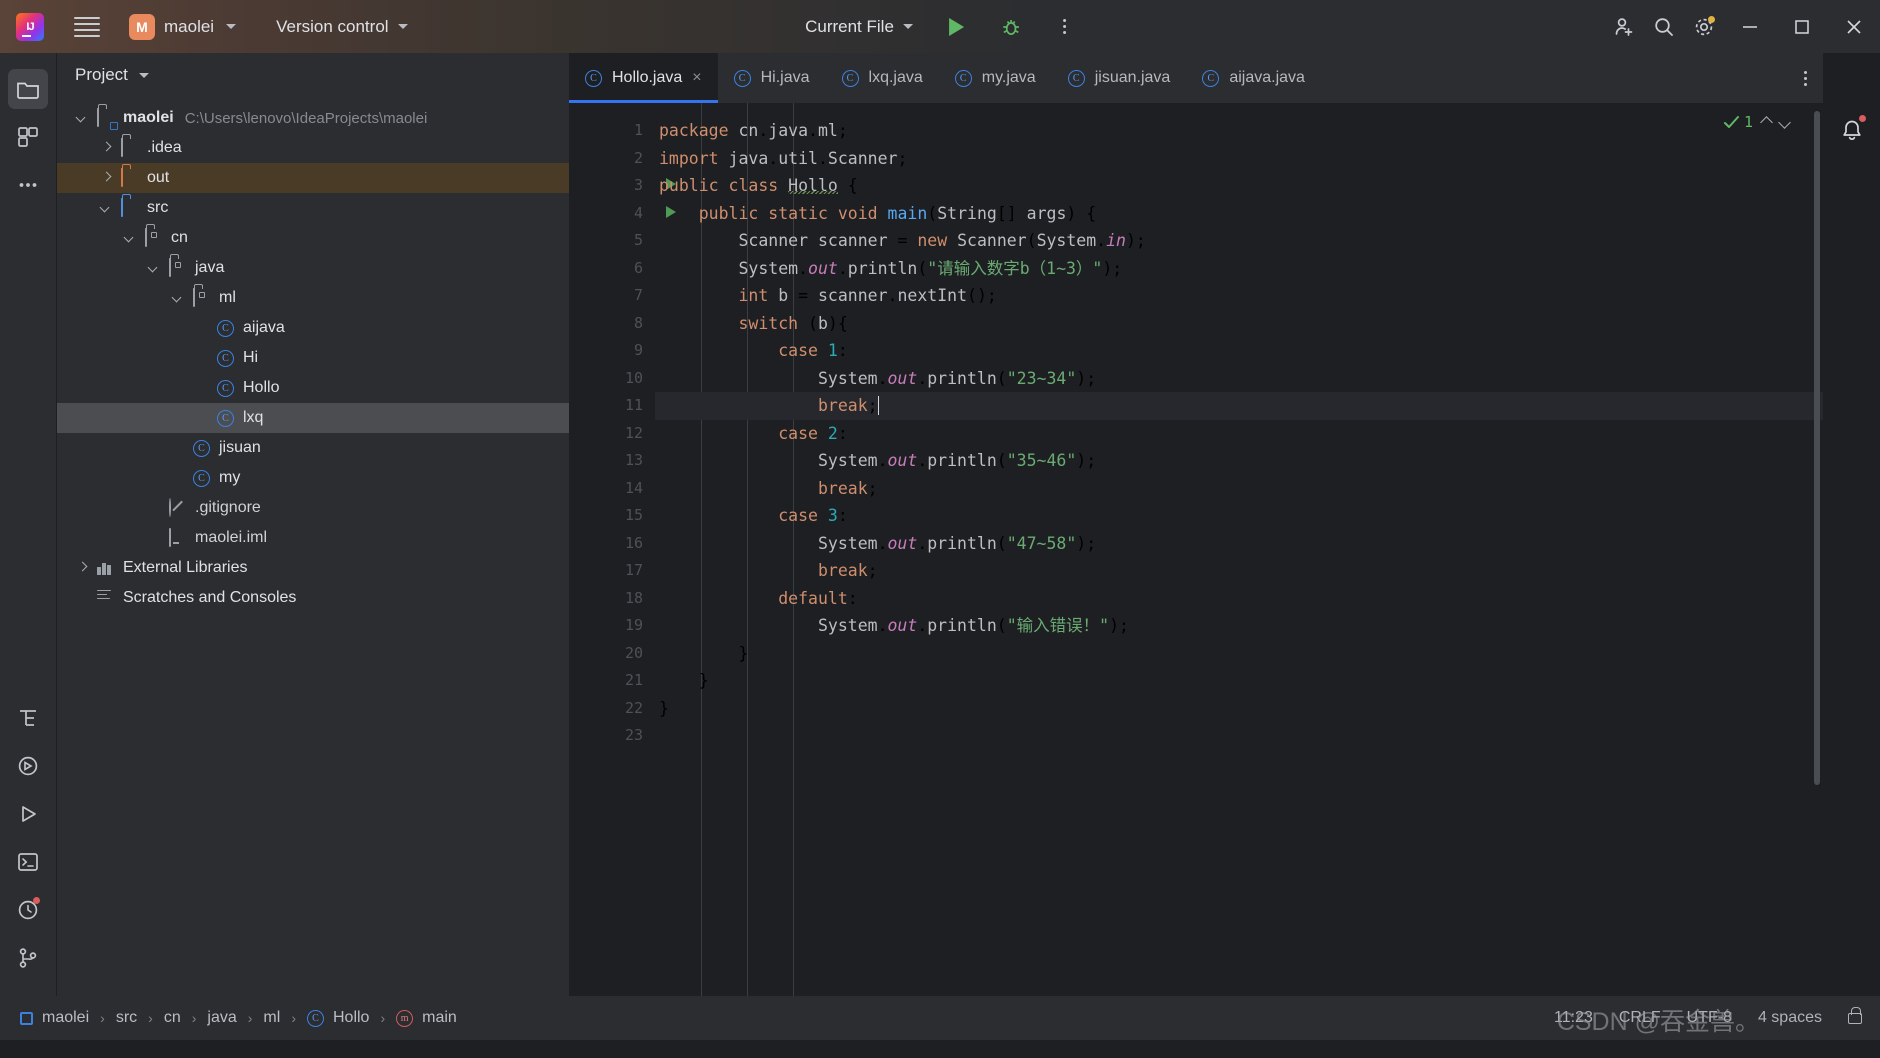  What do you see at coordinates (28, 958) in the screenshot?
I see `sidebar-item-version-control` at bounding box center [28, 958].